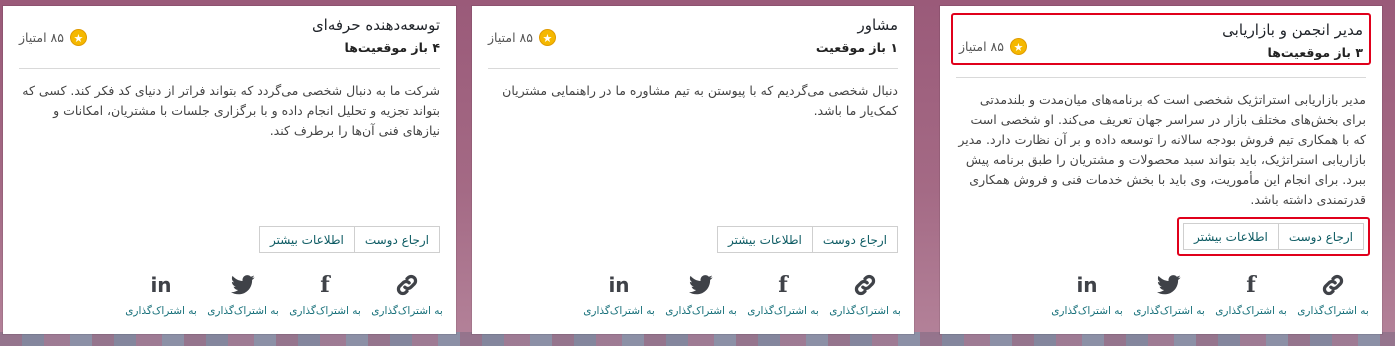  Describe the element at coordinates (693, 31) in the screenshot. I see `card-header: مشاور ۱ باز موقعیت ★ ۸۵ امتیاز` at that location.